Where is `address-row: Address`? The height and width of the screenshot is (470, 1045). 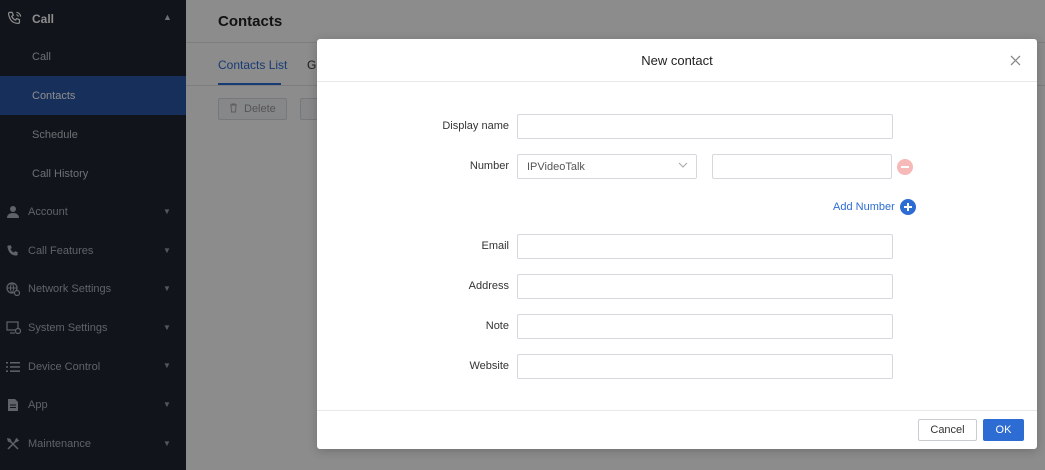 address-row: Address is located at coordinates (677, 286).